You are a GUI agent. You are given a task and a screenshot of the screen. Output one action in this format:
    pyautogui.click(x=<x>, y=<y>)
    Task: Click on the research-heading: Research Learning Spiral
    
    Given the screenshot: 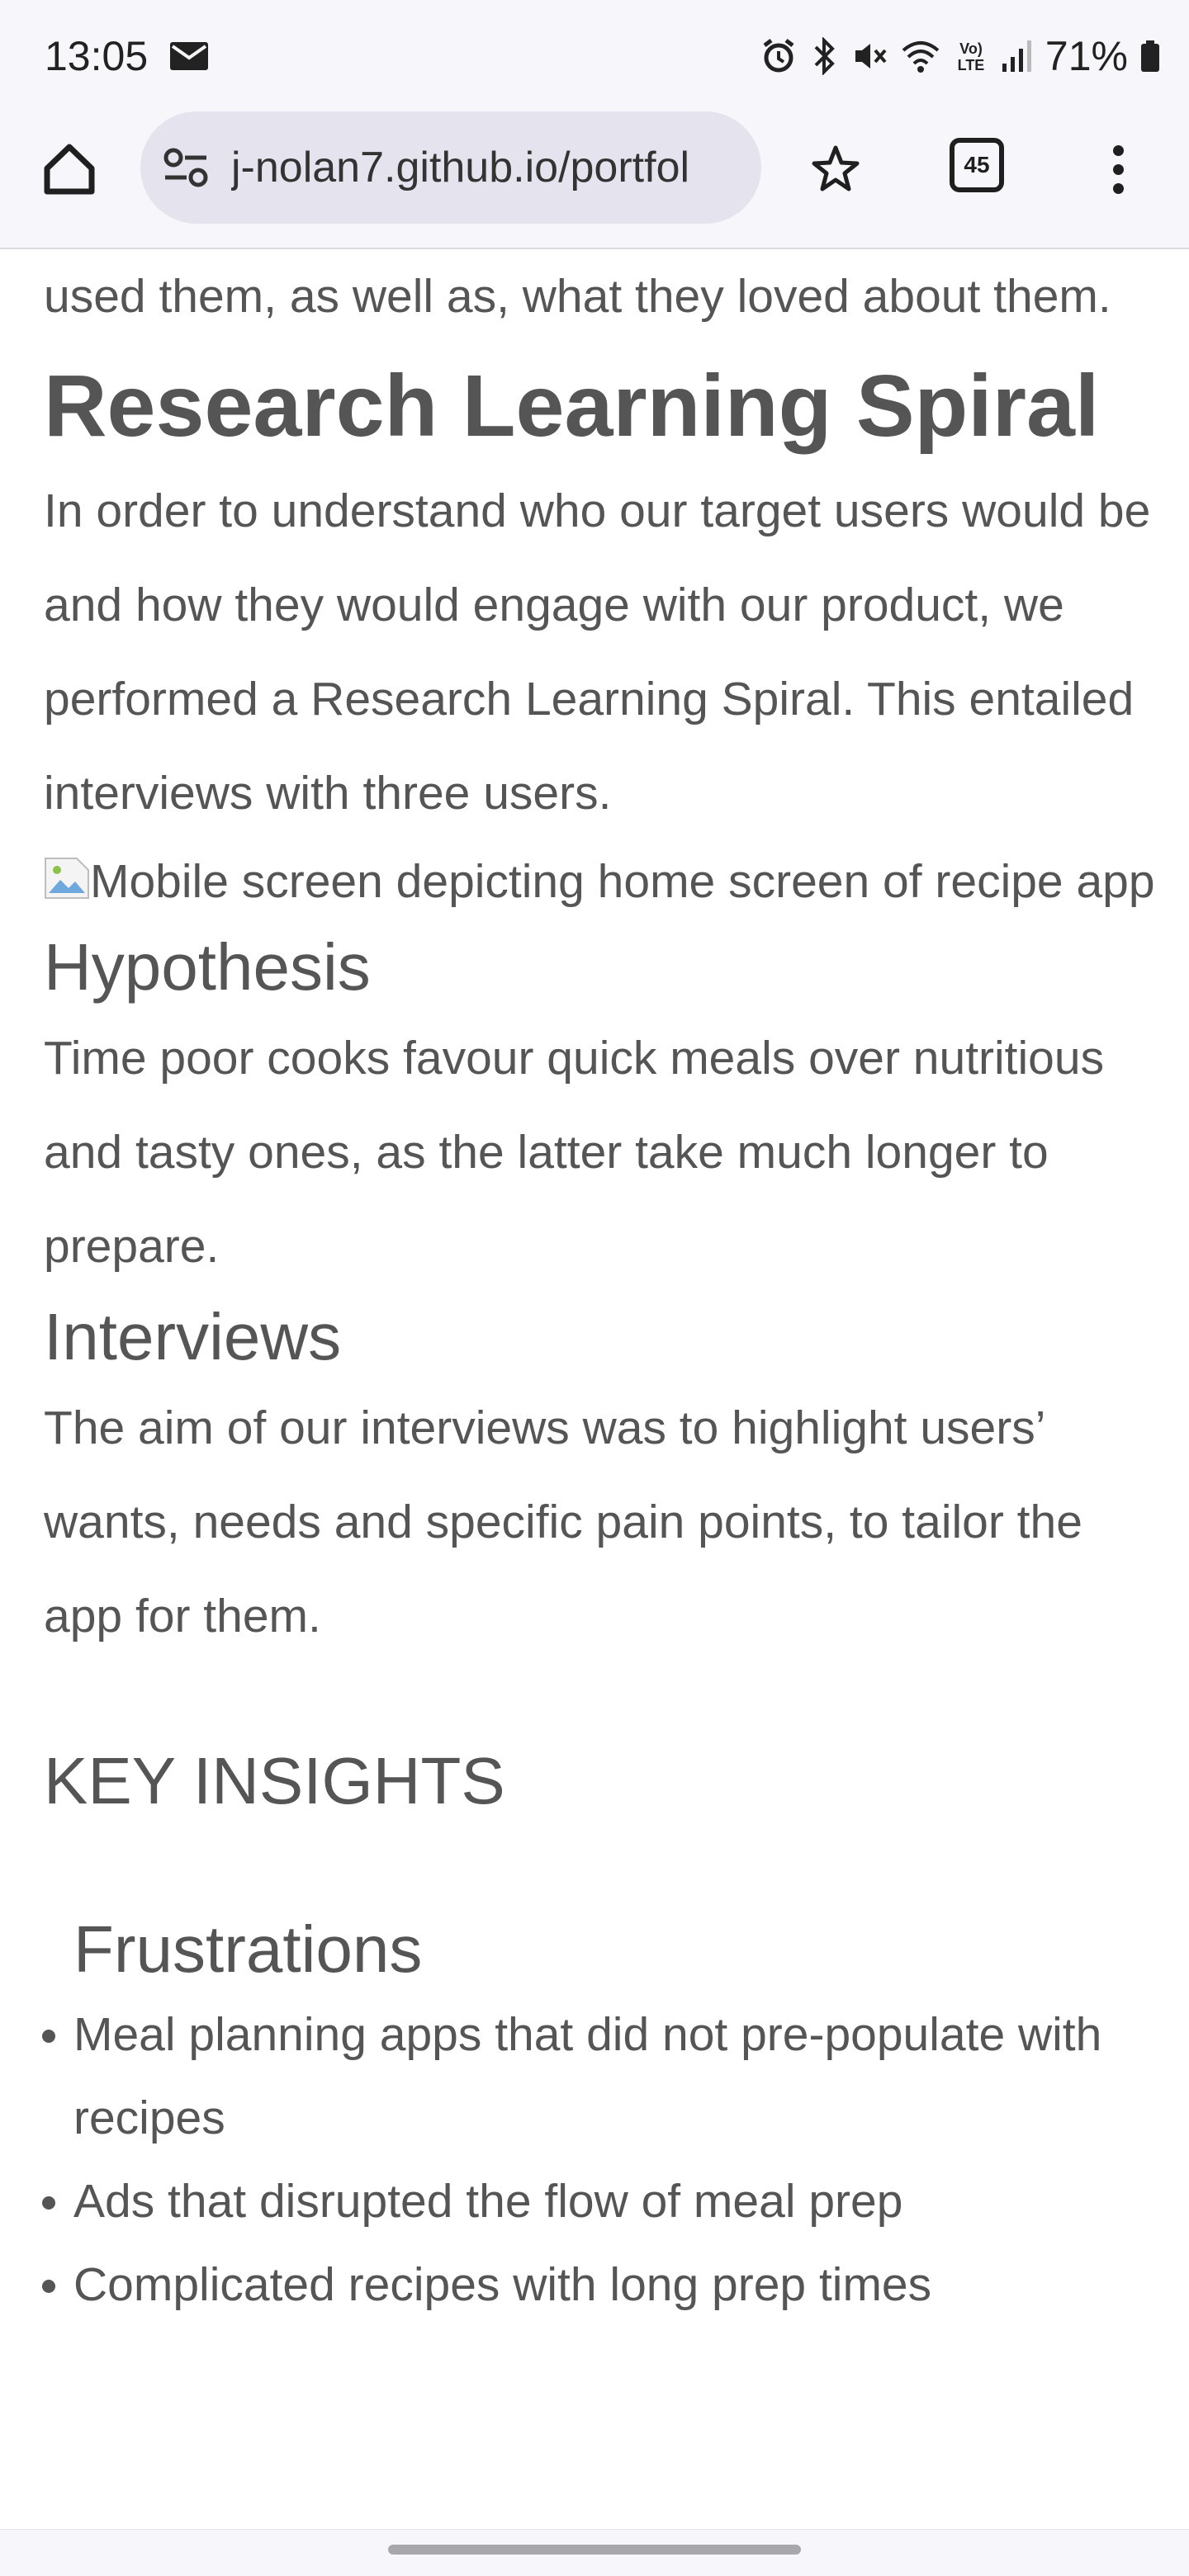 What is the action you would take?
    pyautogui.click(x=572, y=406)
    